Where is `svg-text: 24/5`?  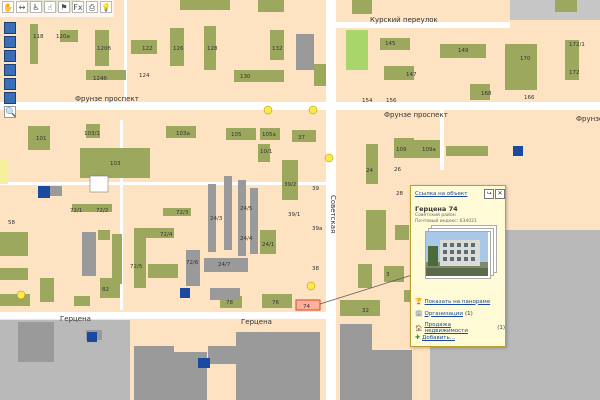 svg-text: 24/5 is located at coordinates (246, 209).